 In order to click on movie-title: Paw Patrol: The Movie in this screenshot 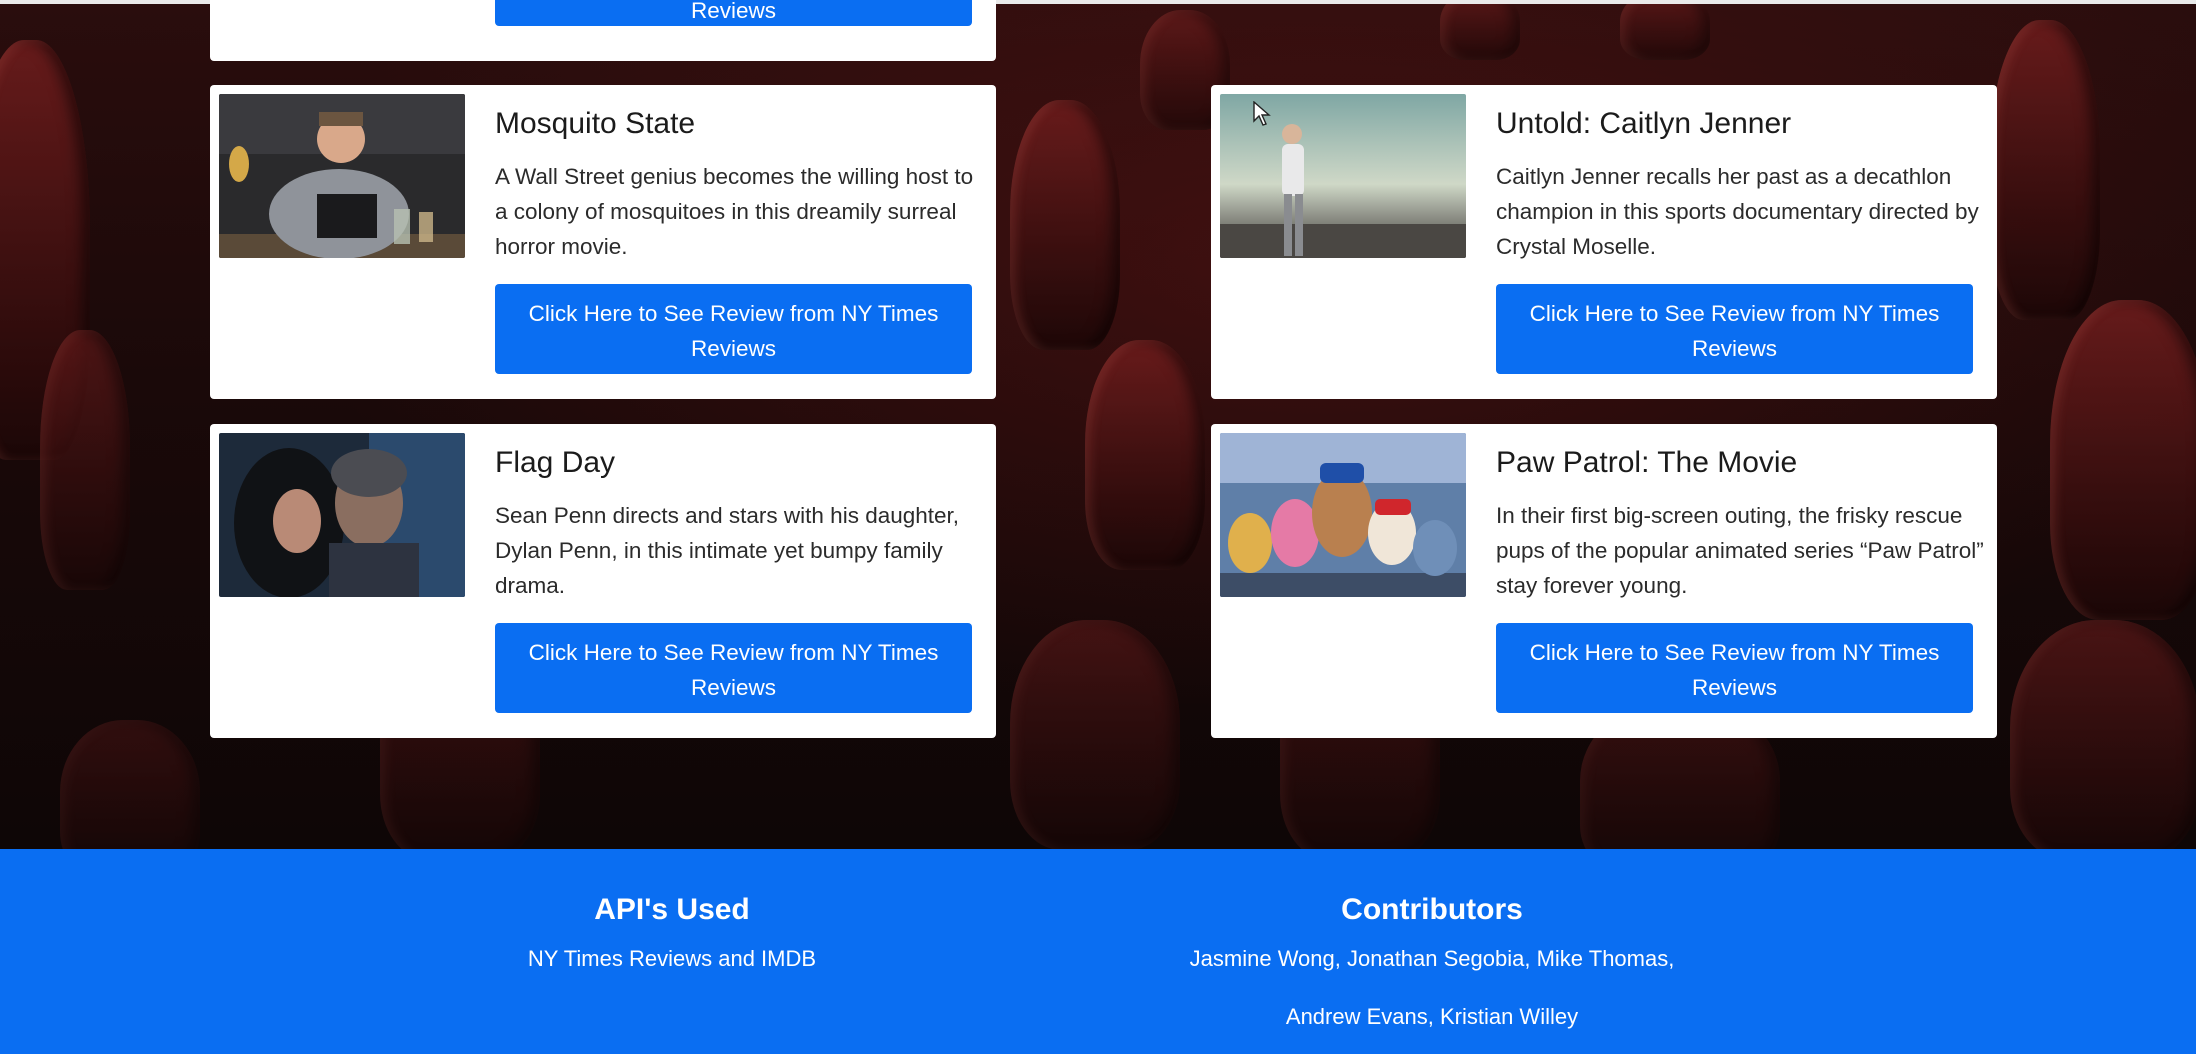, I will do `click(1647, 462)`.